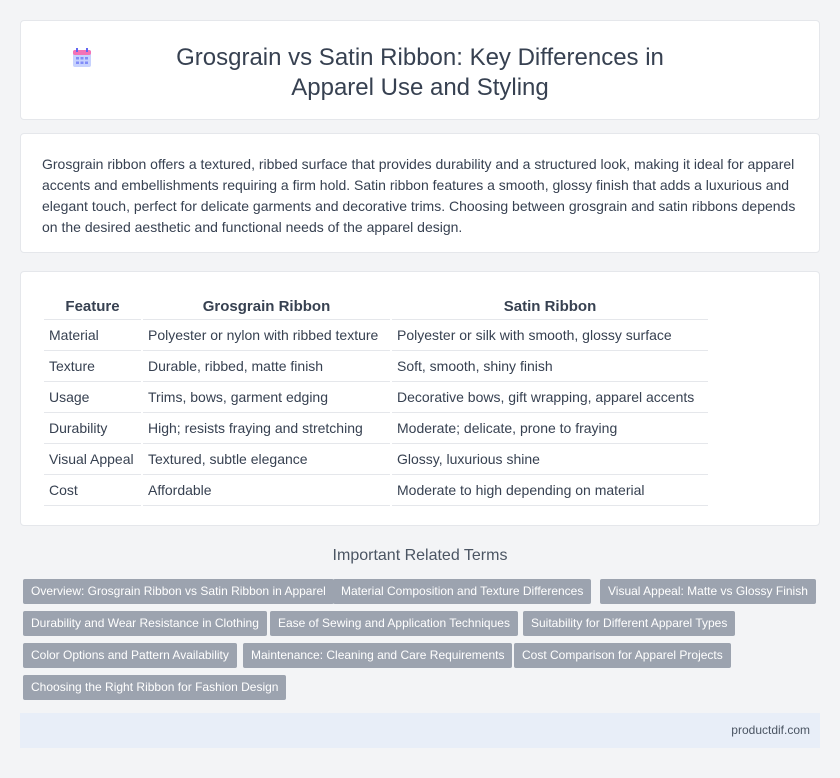 This screenshot has height=778, width=840. I want to click on cell-satin: Moderate; delicate, prone to fraying, so click(550, 428).